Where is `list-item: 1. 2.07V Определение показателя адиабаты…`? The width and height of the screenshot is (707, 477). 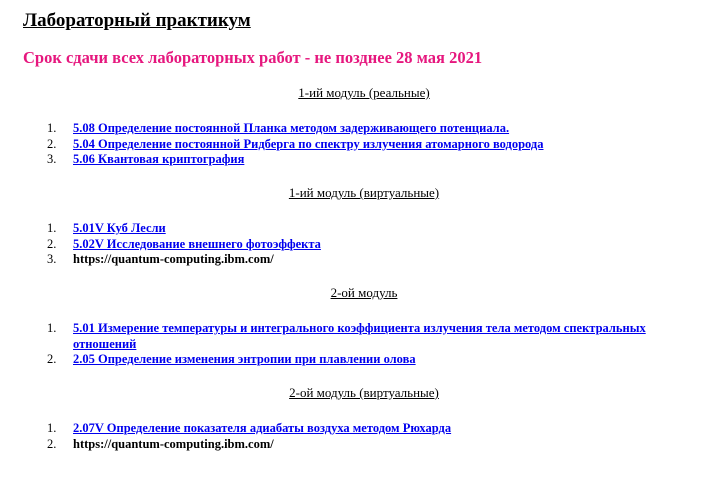
list-item: 1. 2.07V Определение показателя адиабаты… is located at coordinates (353, 429).